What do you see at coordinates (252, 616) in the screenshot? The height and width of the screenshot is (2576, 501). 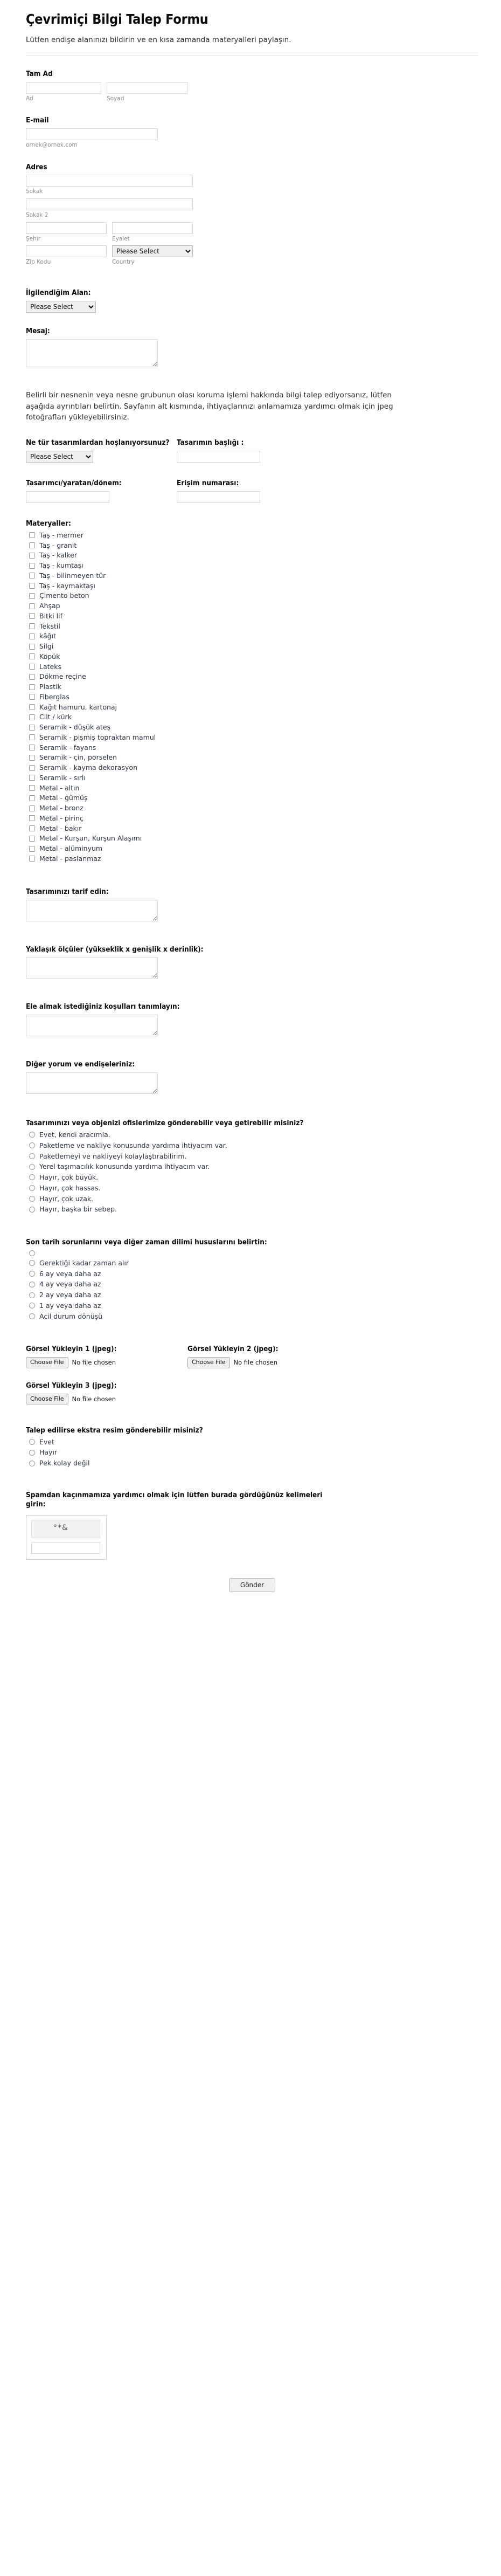 I see `material-option-row: Bitki lif` at bounding box center [252, 616].